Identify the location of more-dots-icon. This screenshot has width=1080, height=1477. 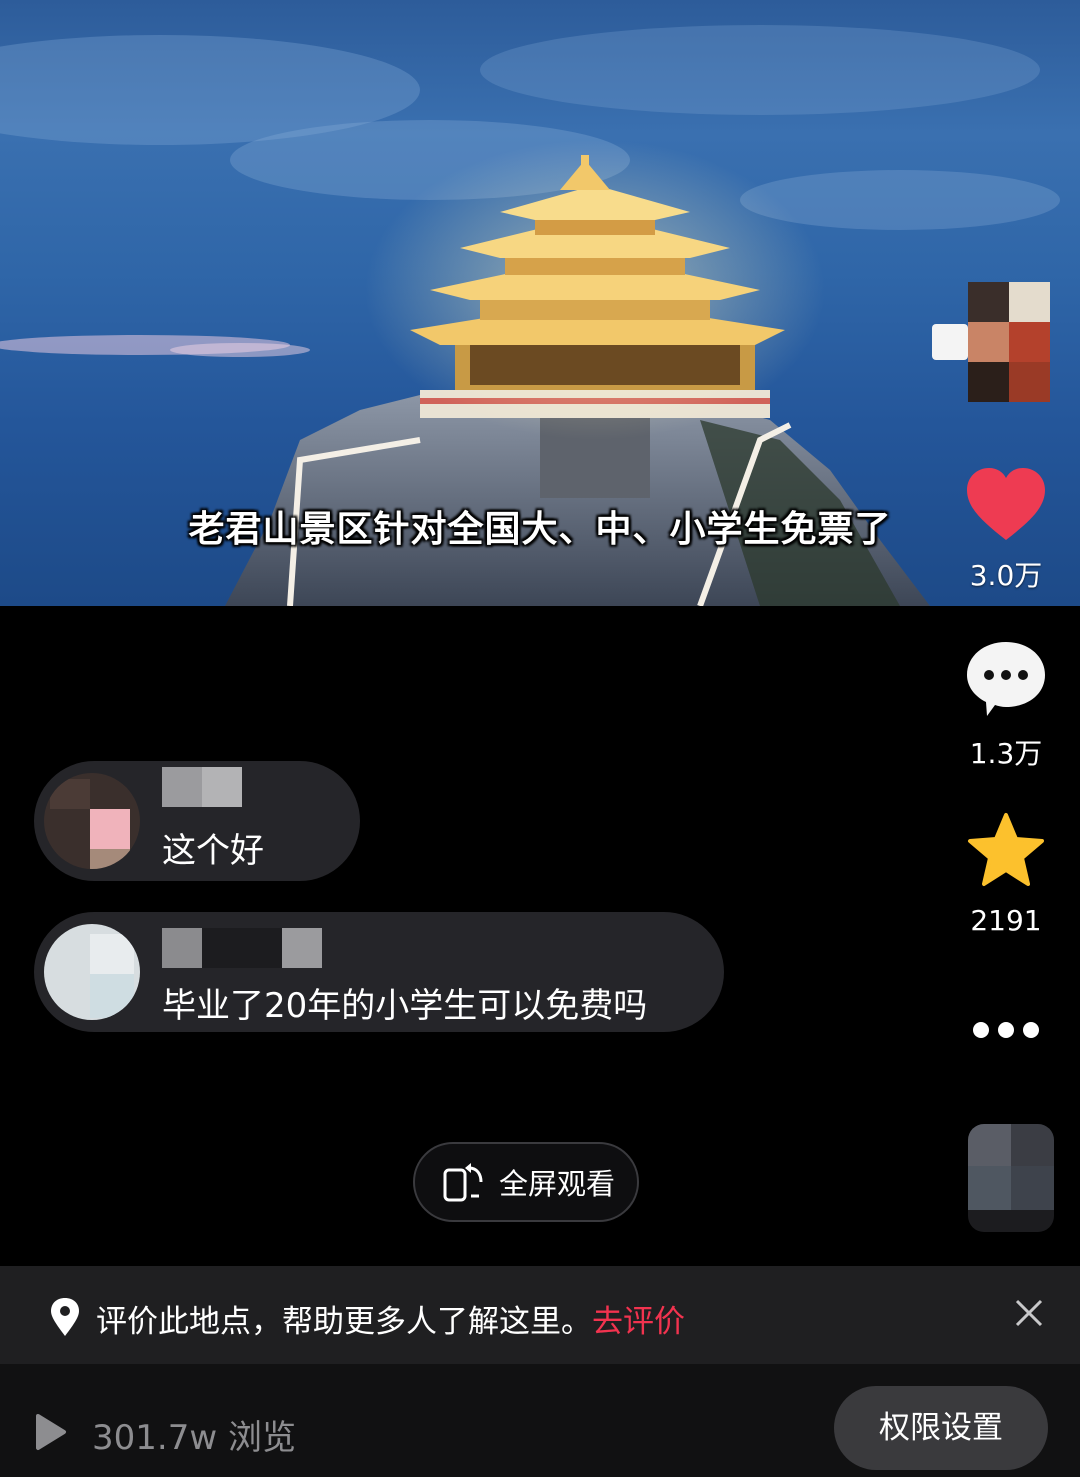
(1006, 1030).